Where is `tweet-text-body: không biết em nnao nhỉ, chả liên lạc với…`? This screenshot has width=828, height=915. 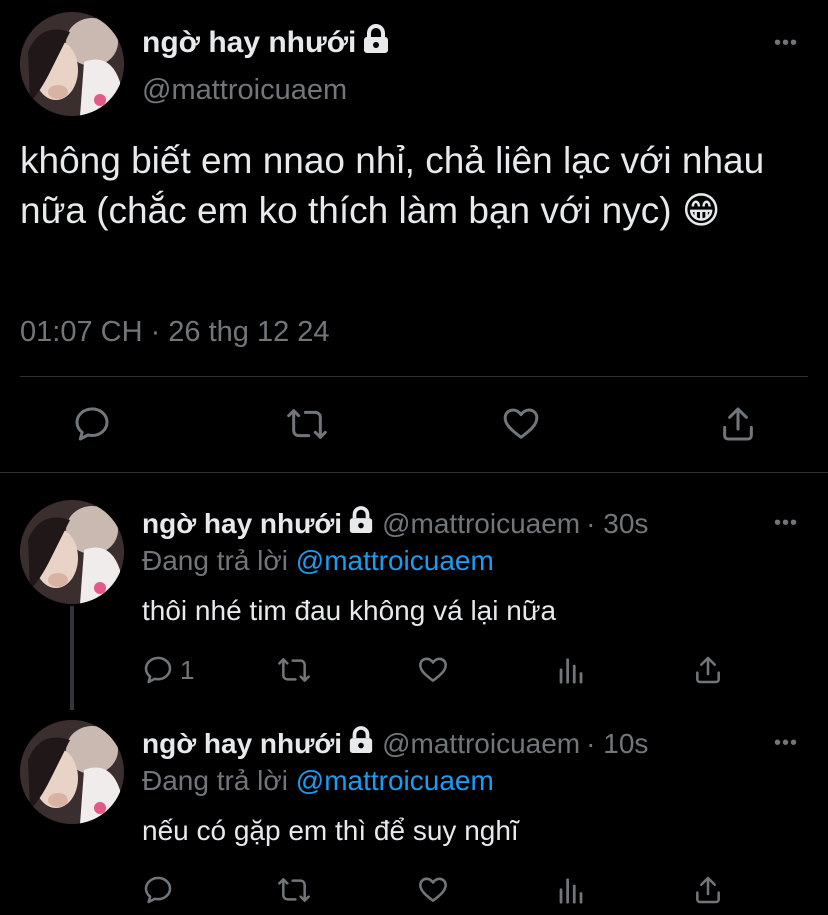
tweet-text-body: không biết em nnao nhỉ, chả liên lạc với… is located at coordinates (392, 185).